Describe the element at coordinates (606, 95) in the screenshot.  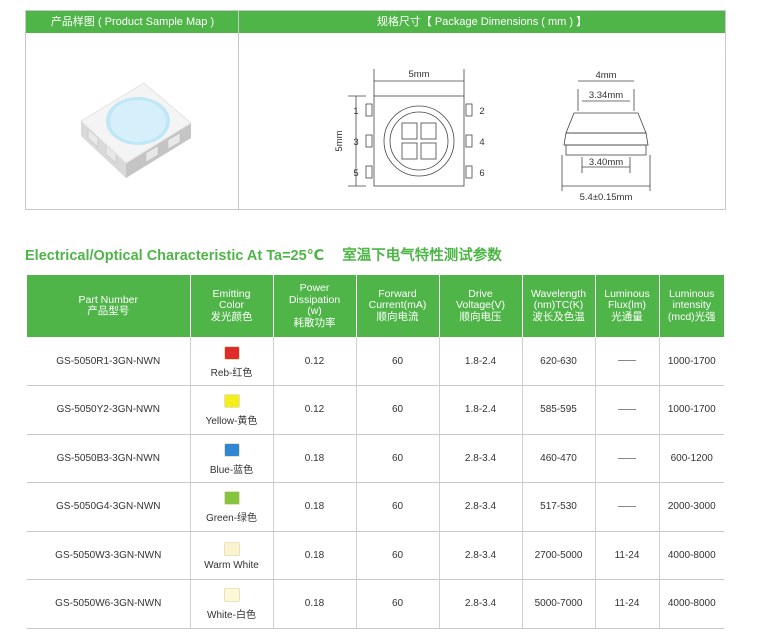
I see `side-inner-top-label: 3.34mm` at that location.